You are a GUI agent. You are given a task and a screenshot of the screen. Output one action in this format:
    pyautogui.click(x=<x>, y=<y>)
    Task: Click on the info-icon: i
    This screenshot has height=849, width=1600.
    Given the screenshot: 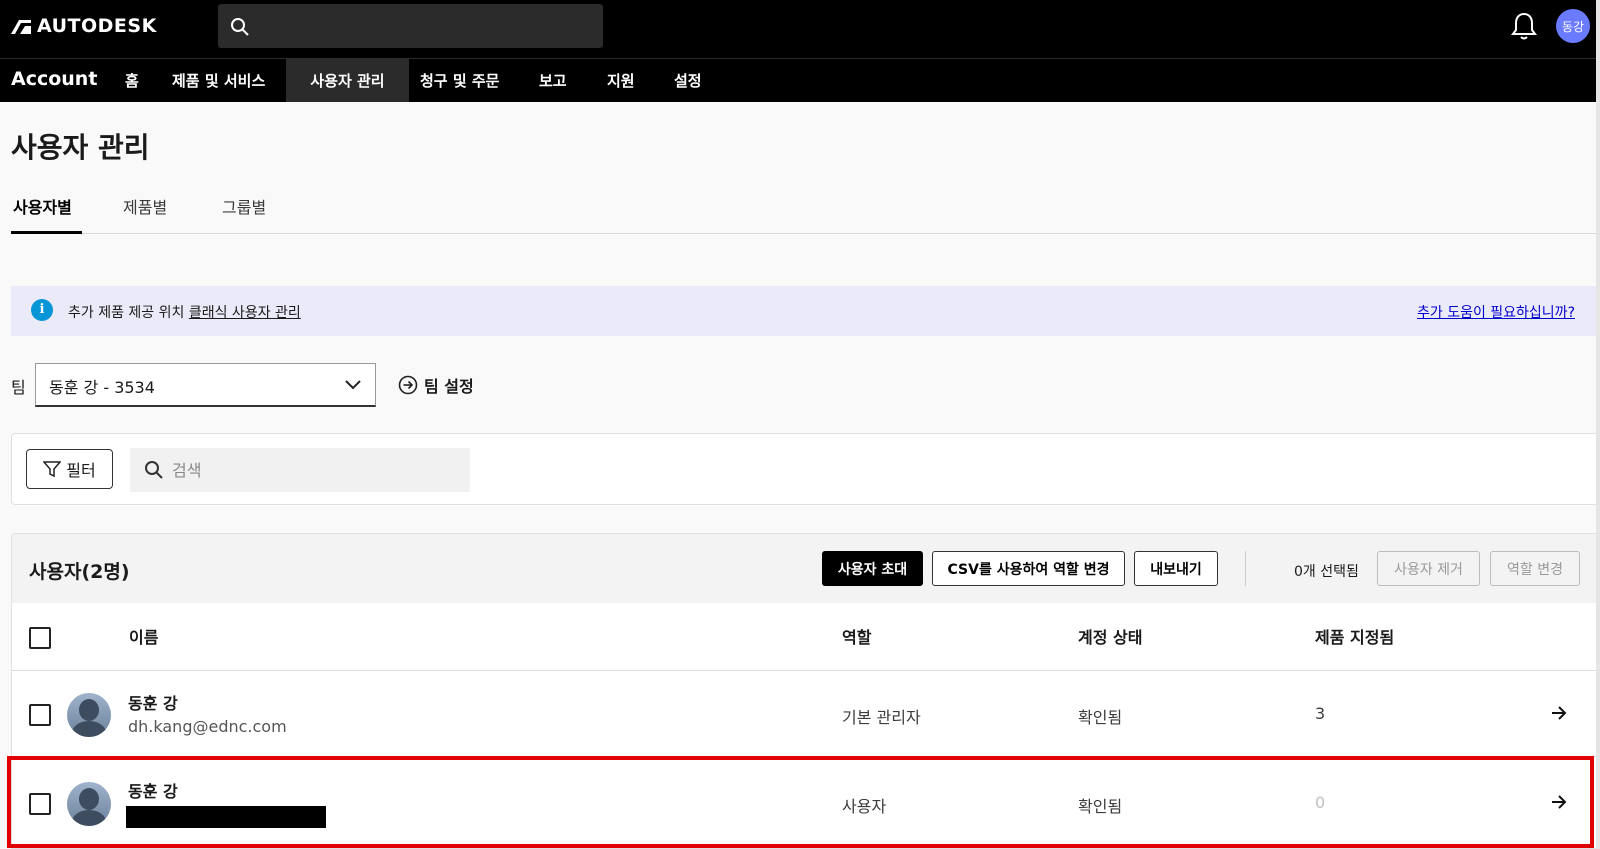 What is the action you would take?
    pyautogui.click(x=42, y=310)
    